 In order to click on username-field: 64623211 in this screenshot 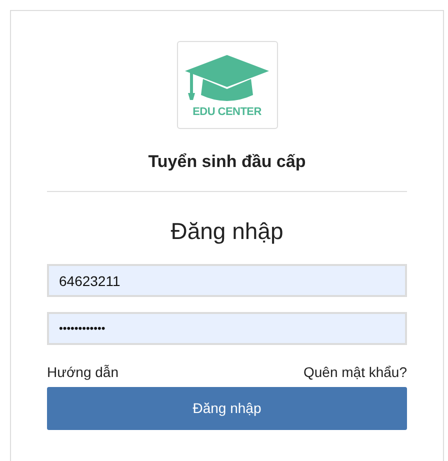, I will do `click(227, 280)`.